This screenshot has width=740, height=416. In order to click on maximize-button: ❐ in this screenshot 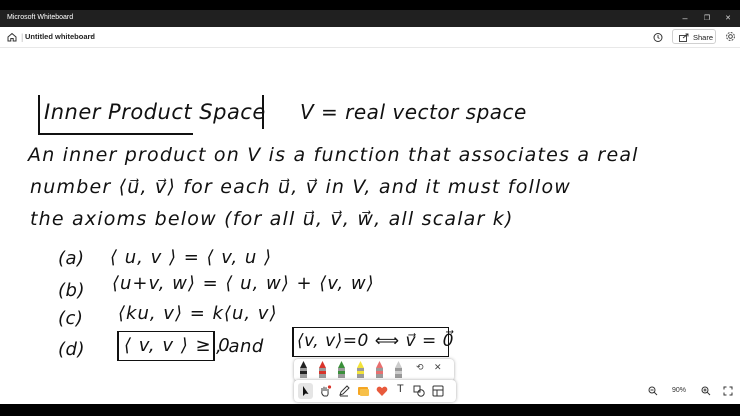, I will do `click(707, 18)`.